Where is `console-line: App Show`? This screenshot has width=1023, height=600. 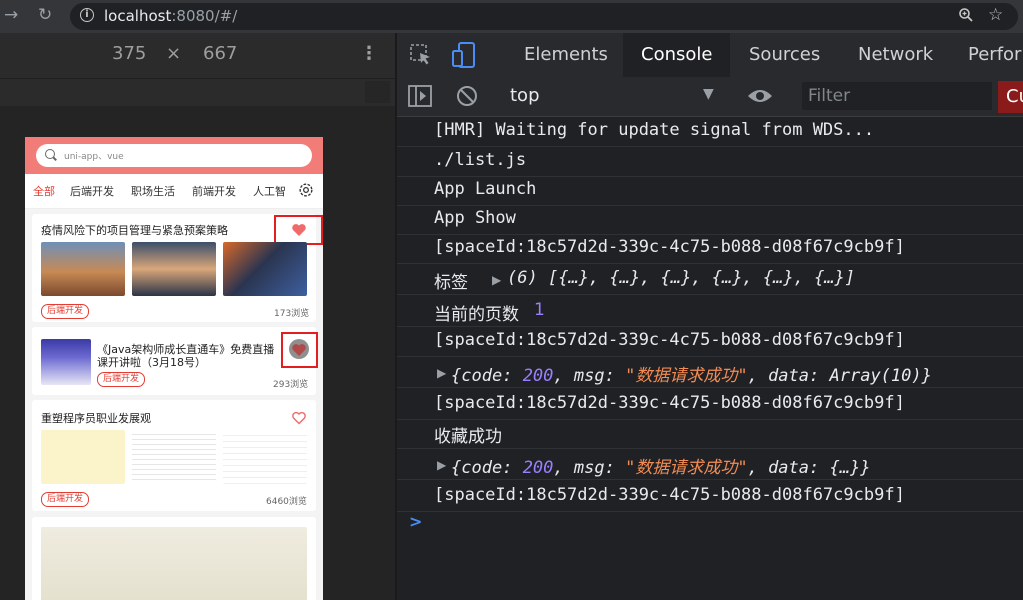 console-line: App Show is located at coordinates (710, 220).